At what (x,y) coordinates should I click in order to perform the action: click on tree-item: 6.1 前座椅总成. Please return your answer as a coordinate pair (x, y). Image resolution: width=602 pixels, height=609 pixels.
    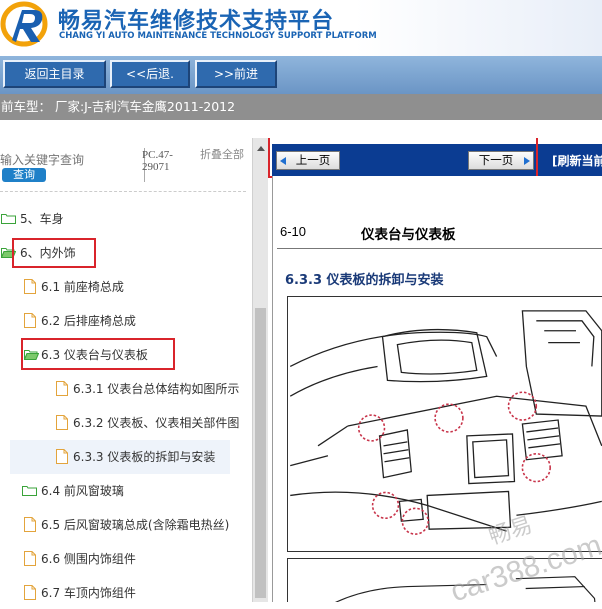
    Looking at the image, I should click on (123, 287).